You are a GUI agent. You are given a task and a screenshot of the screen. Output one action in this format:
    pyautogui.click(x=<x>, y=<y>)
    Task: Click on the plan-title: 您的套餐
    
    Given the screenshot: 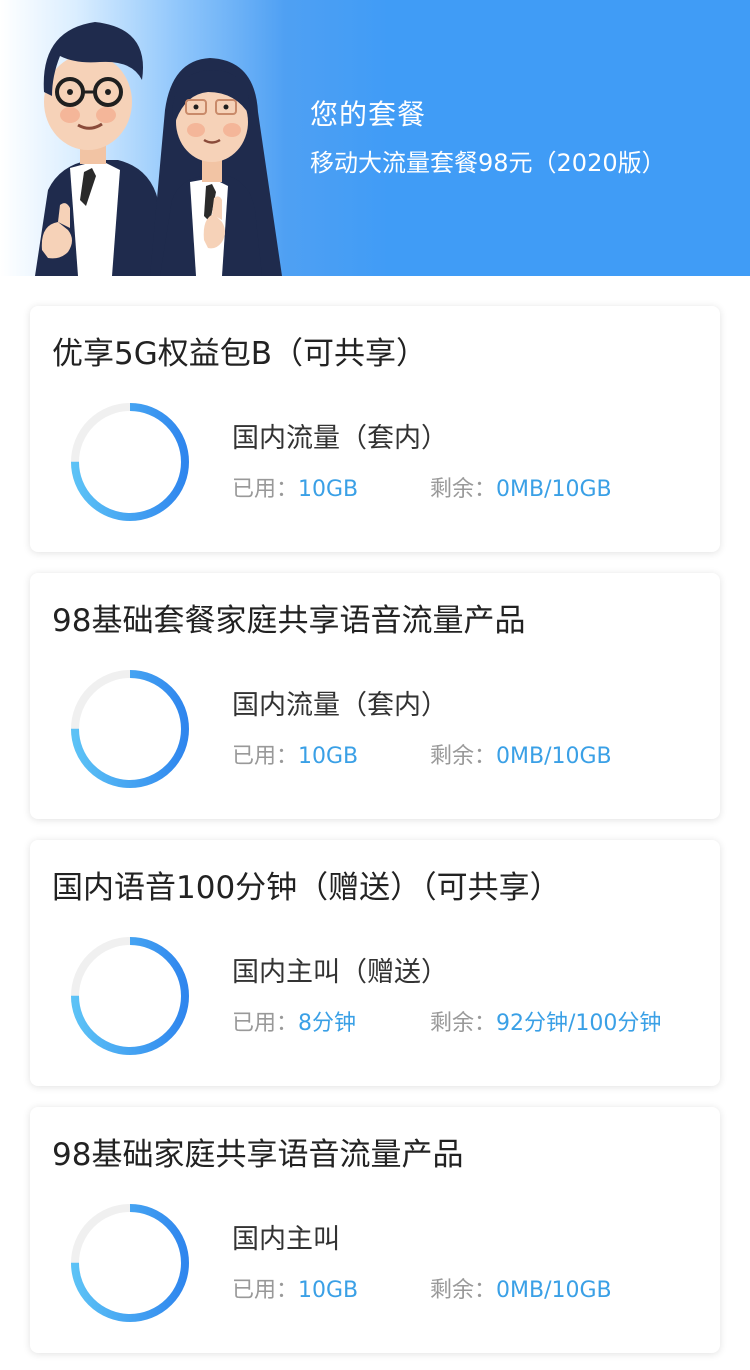 What is the action you would take?
    pyautogui.click(x=368, y=114)
    